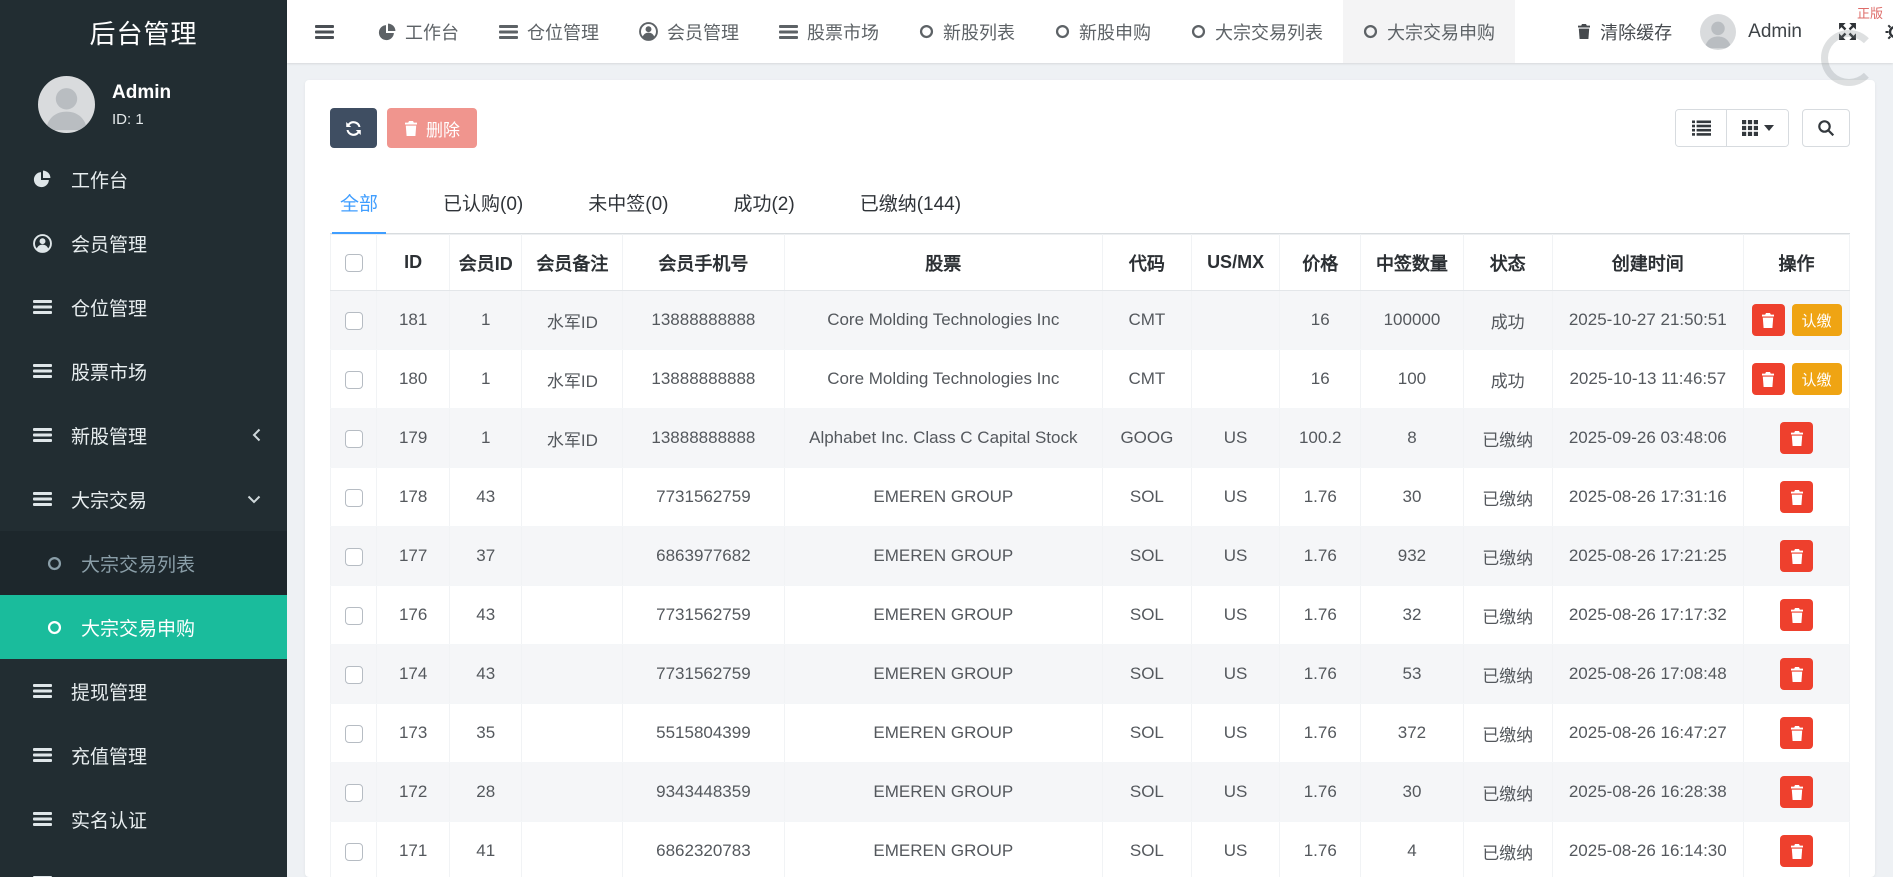  I want to click on topnav-item: 股票市场, so click(829, 31).